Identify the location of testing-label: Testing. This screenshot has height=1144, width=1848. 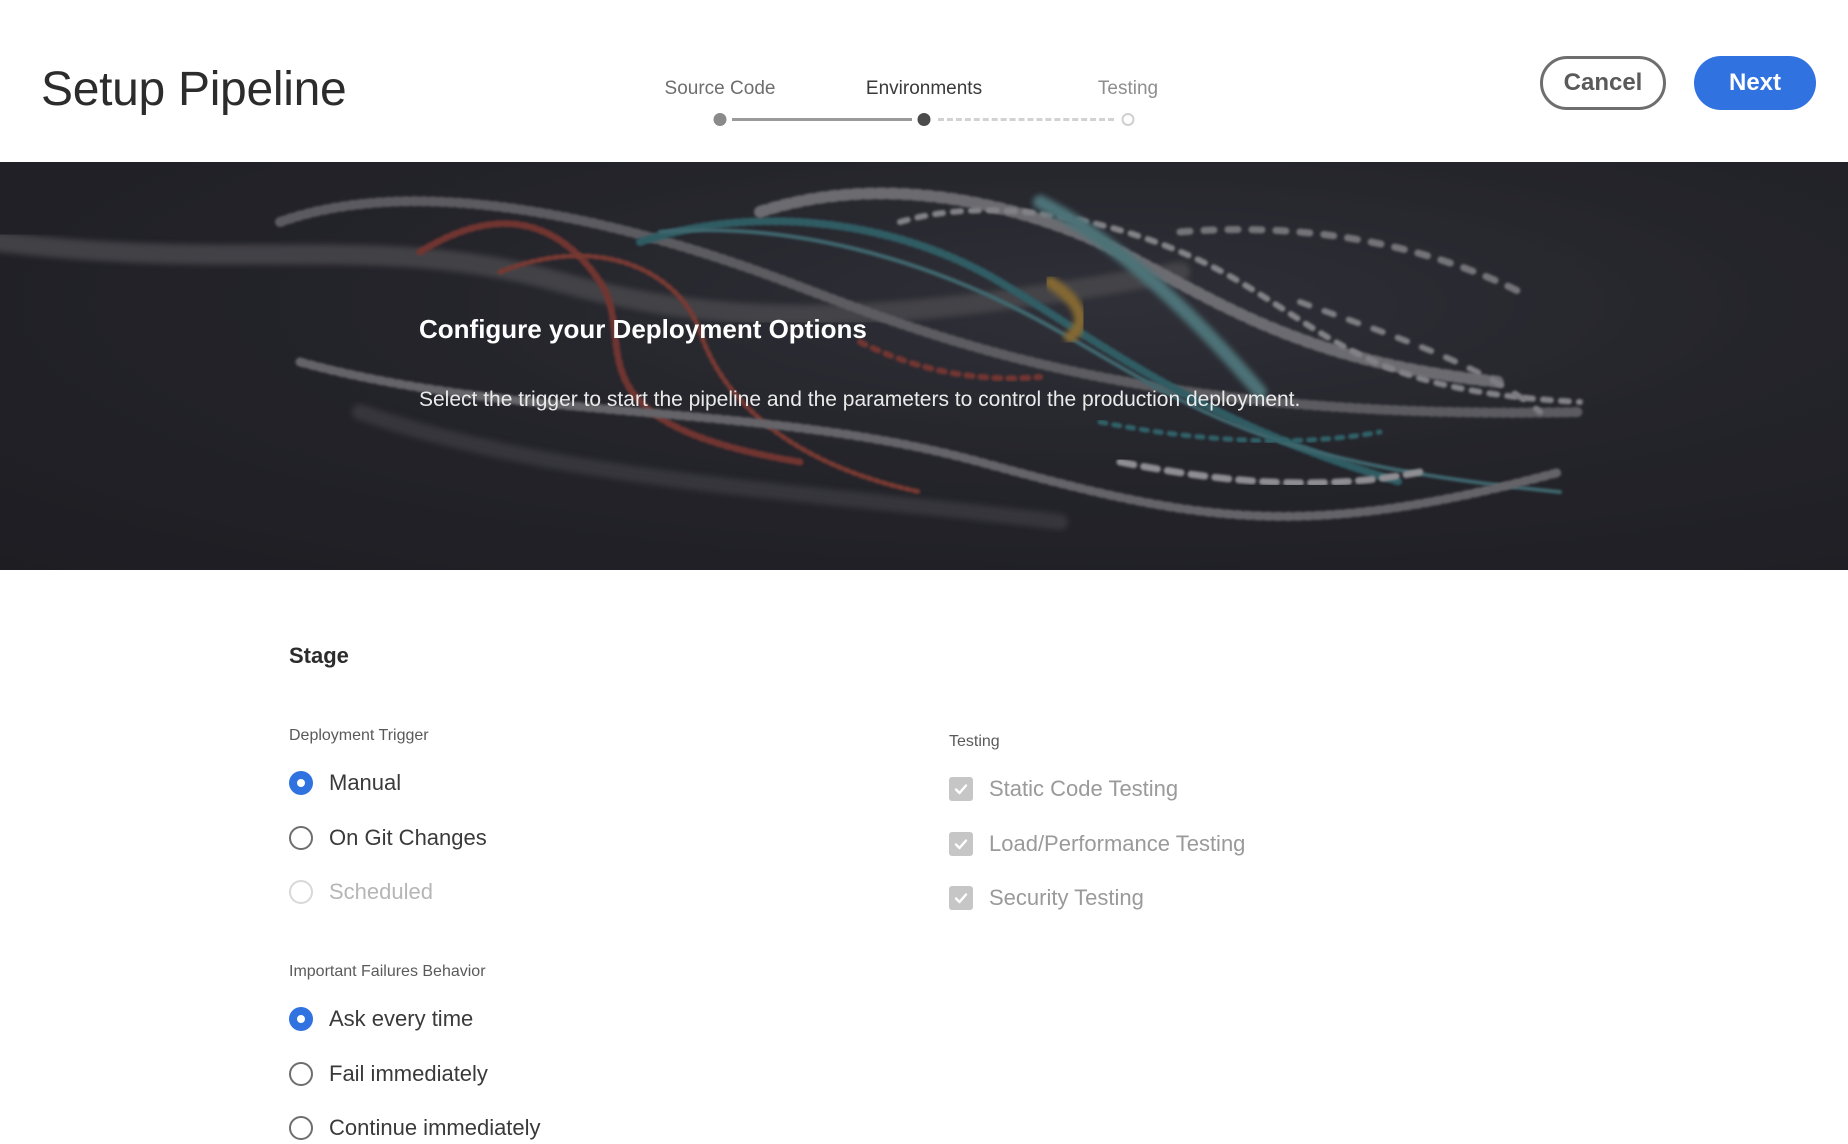
(974, 741).